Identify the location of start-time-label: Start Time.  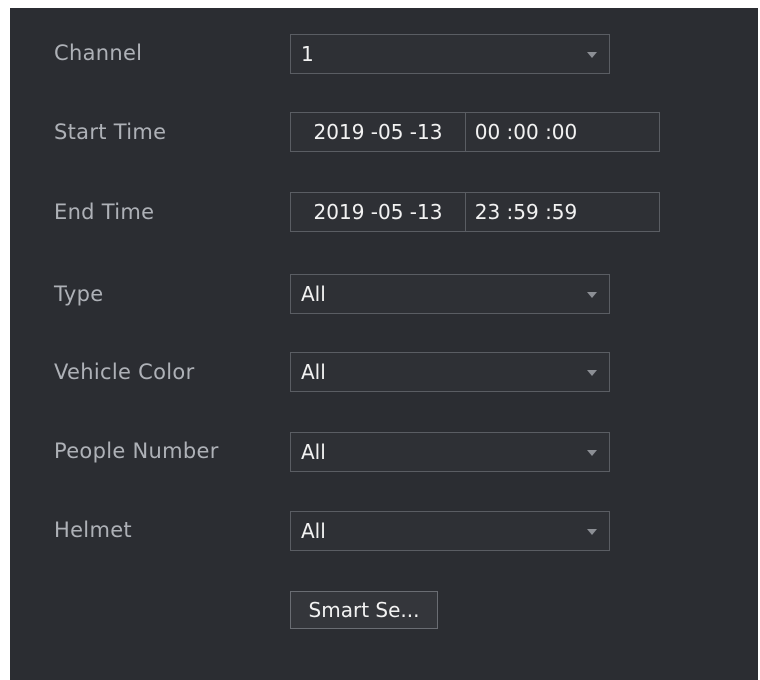
(110, 132).